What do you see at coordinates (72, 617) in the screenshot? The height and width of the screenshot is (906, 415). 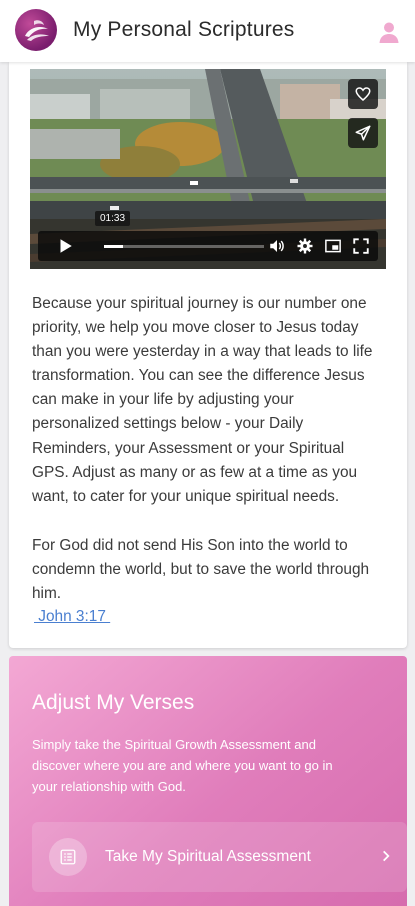 I see `verse-reference-link: John 3:17` at bounding box center [72, 617].